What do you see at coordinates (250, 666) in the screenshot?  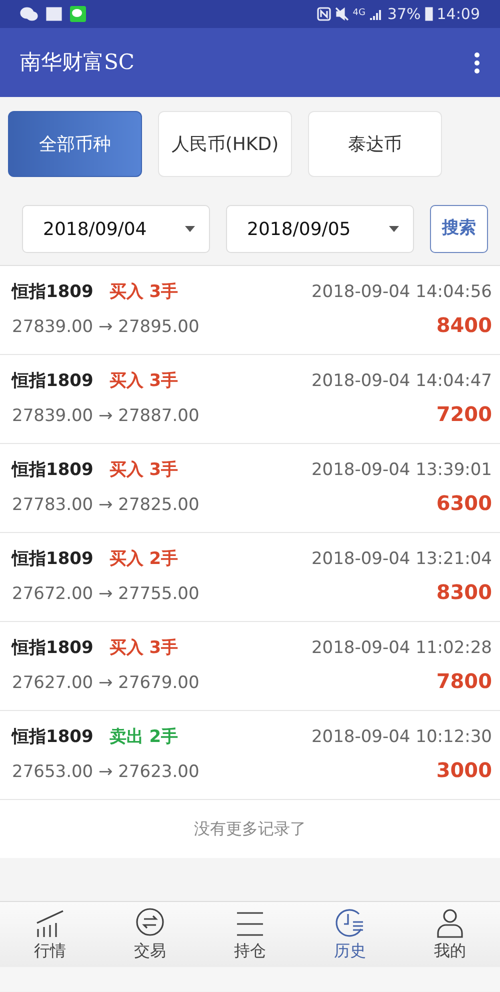 I see `trade-row: 恒指1809 买入 3手 2018-09-04 11:02:28 27627.00 → 27679.00 7800` at bounding box center [250, 666].